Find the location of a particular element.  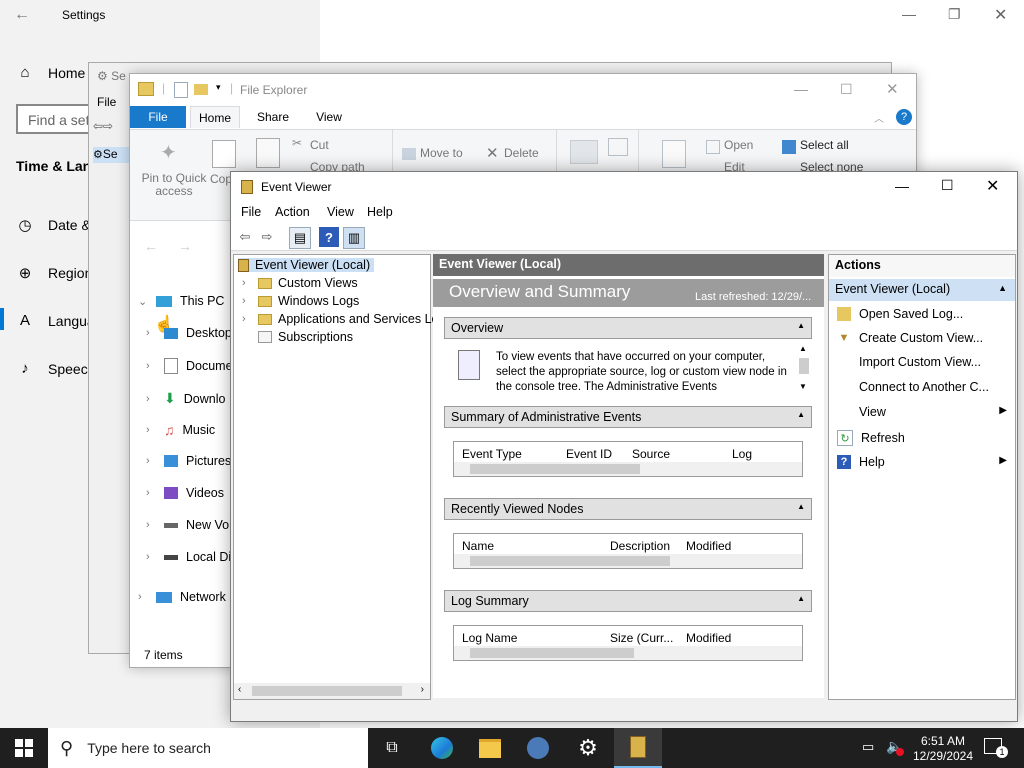

new-folder-large-icon is located at coordinates (584, 152).